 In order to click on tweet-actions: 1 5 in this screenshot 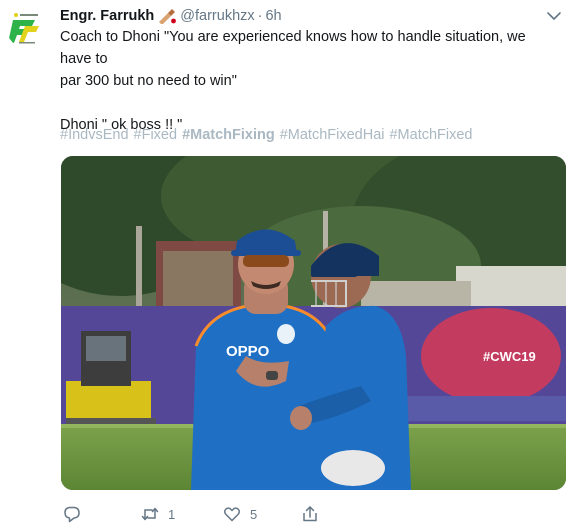, I will do `click(310, 514)`.